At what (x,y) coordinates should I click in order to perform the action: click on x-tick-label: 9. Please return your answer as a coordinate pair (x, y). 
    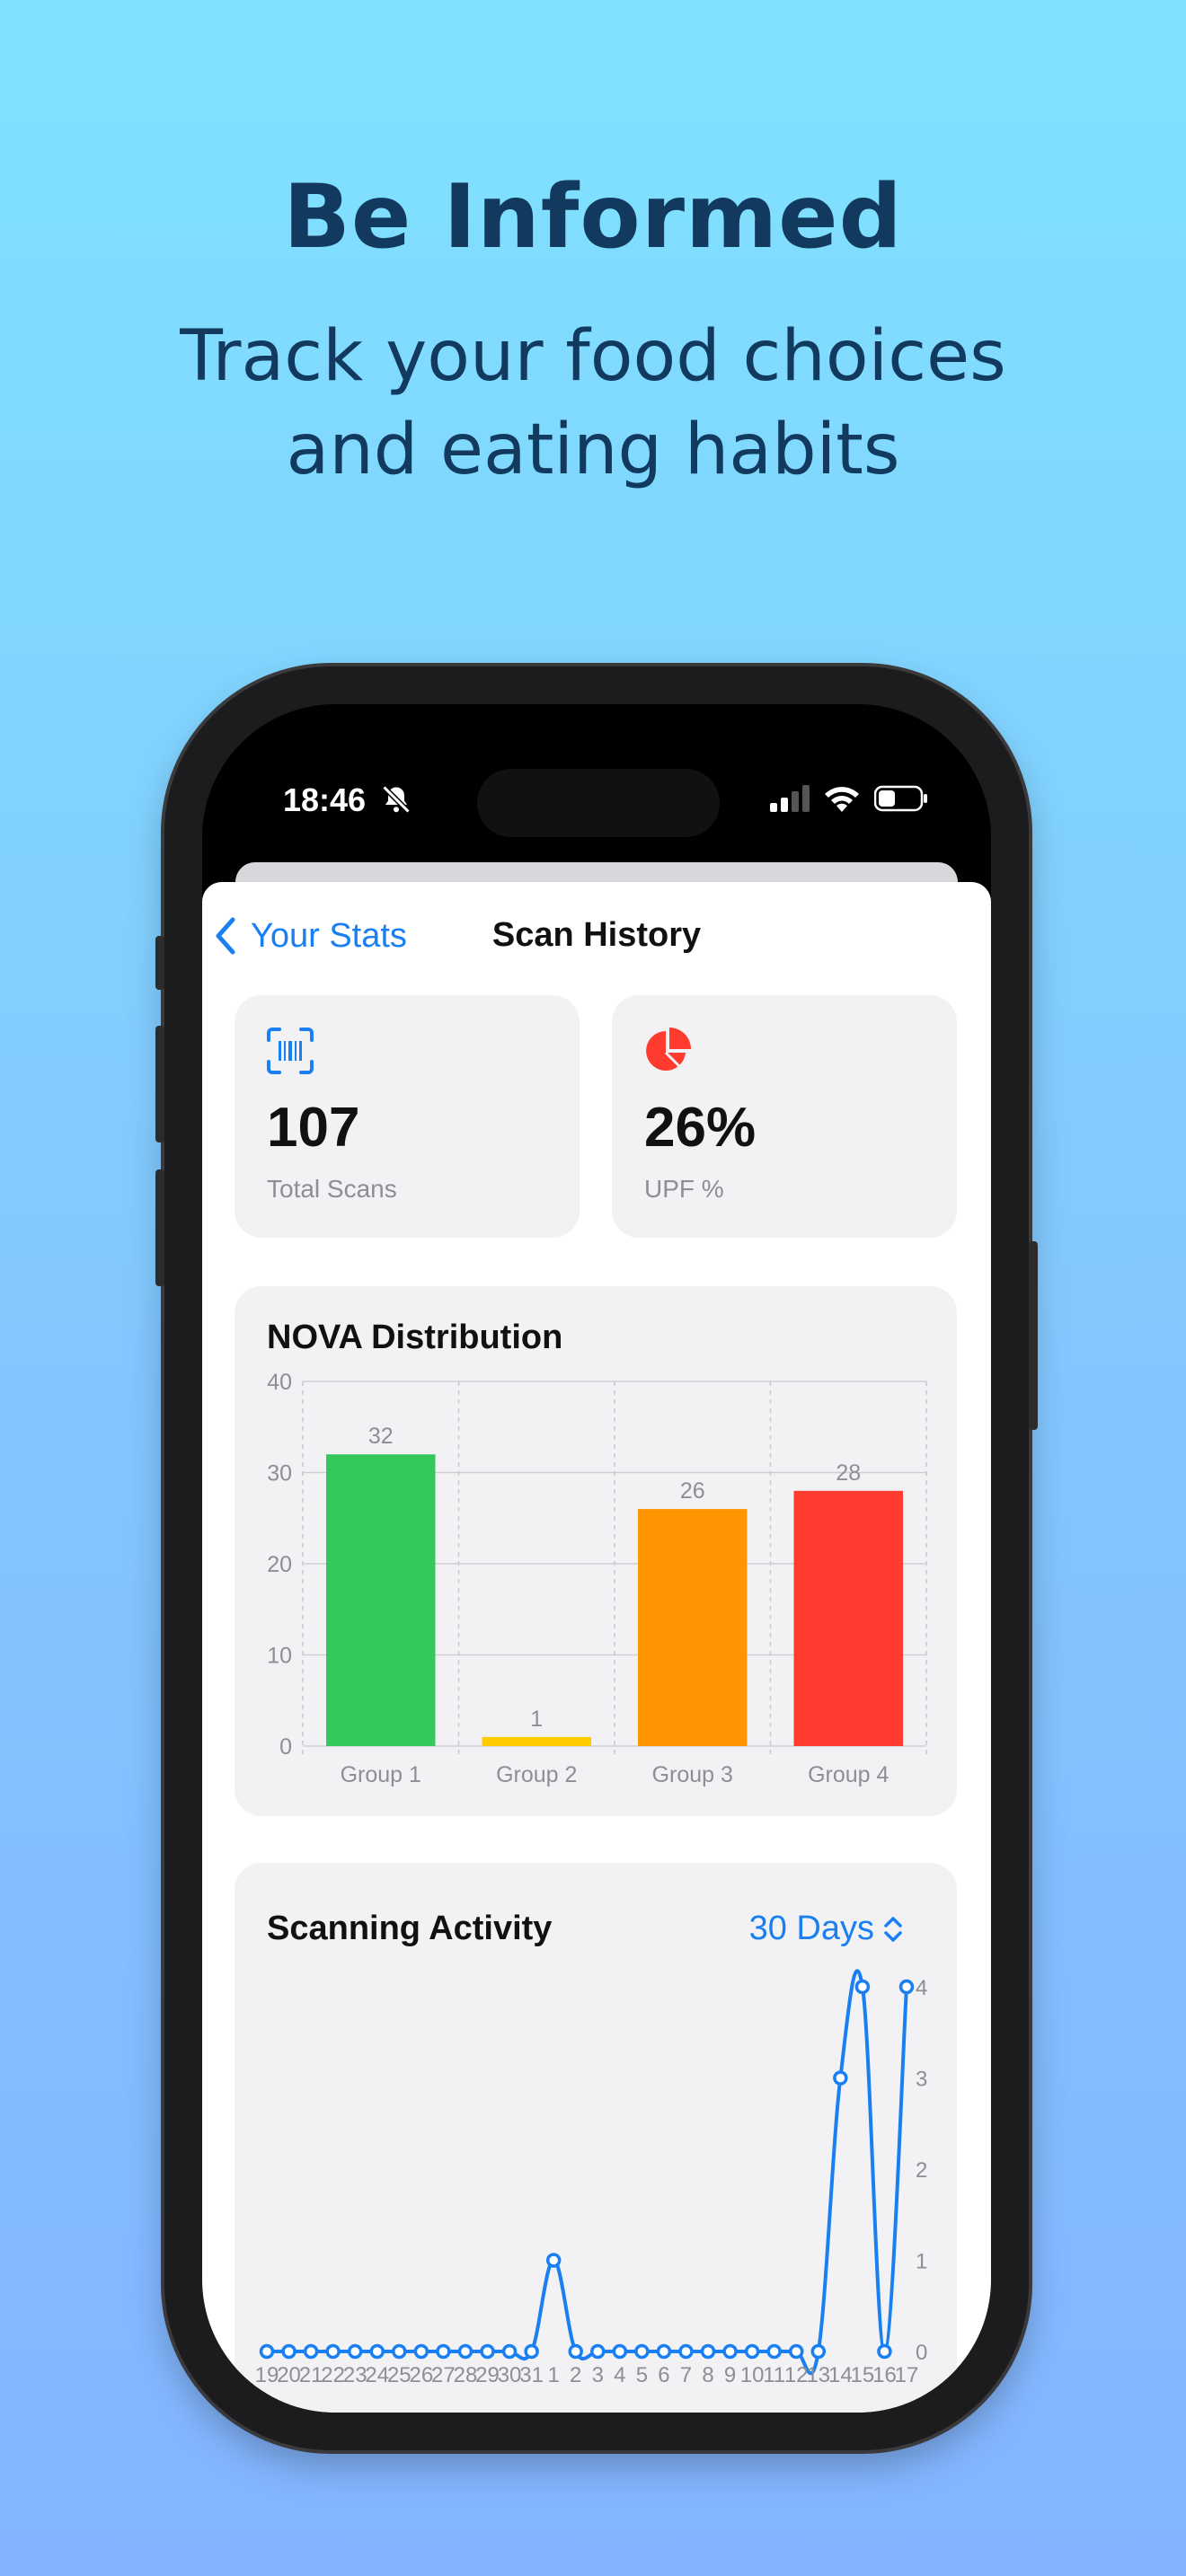
    Looking at the image, I should click on (730, 2375).